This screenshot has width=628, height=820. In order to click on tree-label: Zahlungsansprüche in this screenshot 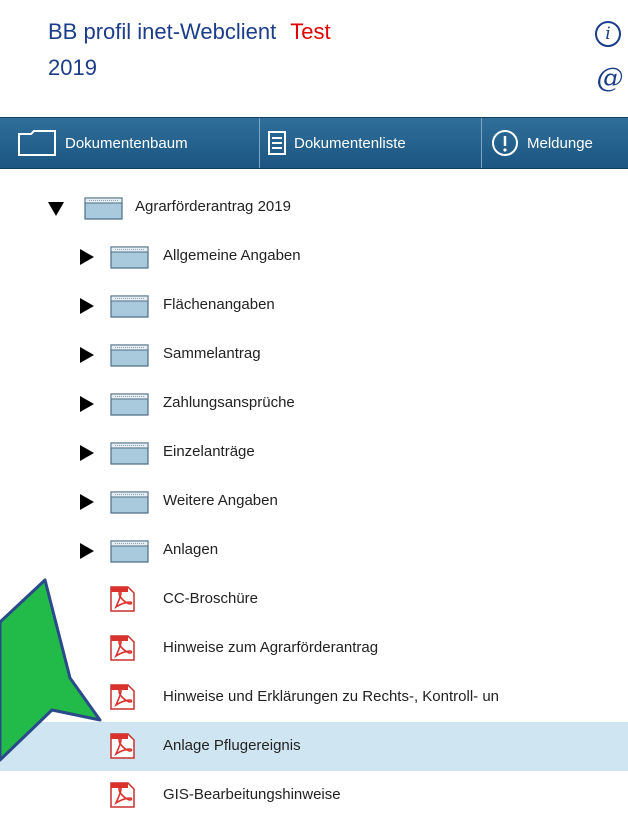, I will do `click(229, 403)`.